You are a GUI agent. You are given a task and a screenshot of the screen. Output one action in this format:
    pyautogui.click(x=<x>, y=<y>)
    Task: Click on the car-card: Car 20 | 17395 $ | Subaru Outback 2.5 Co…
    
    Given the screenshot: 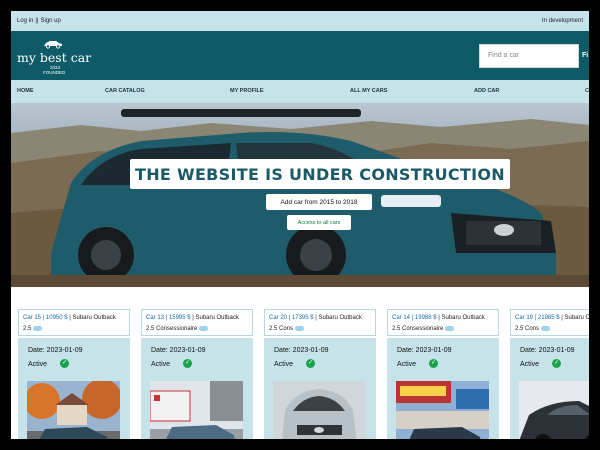 What is the action you would take?
    pyautogui.click(x=320, y=374)
    